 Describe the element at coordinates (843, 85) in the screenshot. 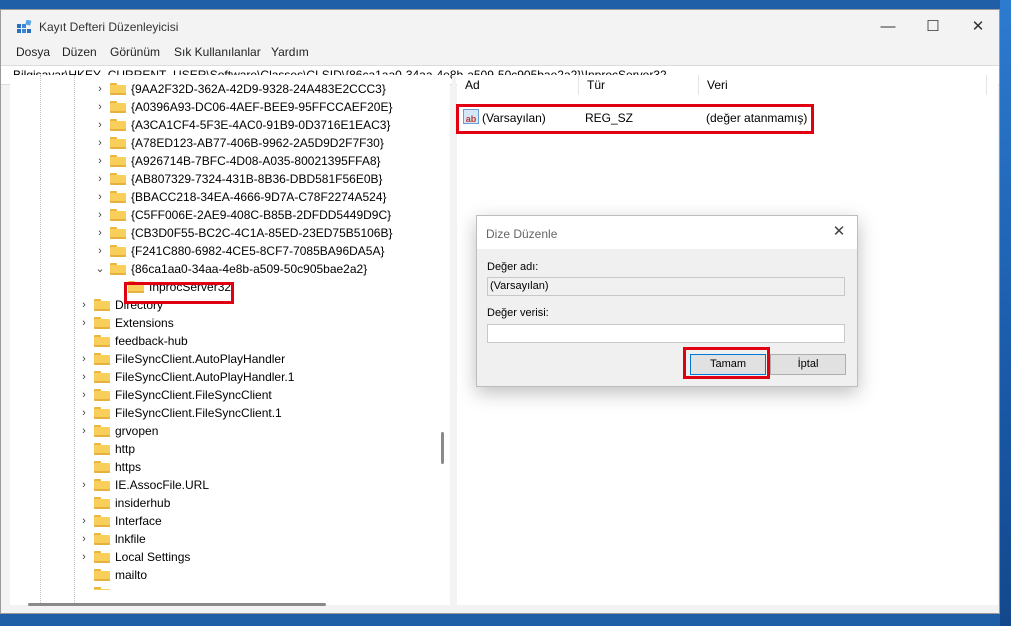

I see `column-header-data: Veri` at that location.